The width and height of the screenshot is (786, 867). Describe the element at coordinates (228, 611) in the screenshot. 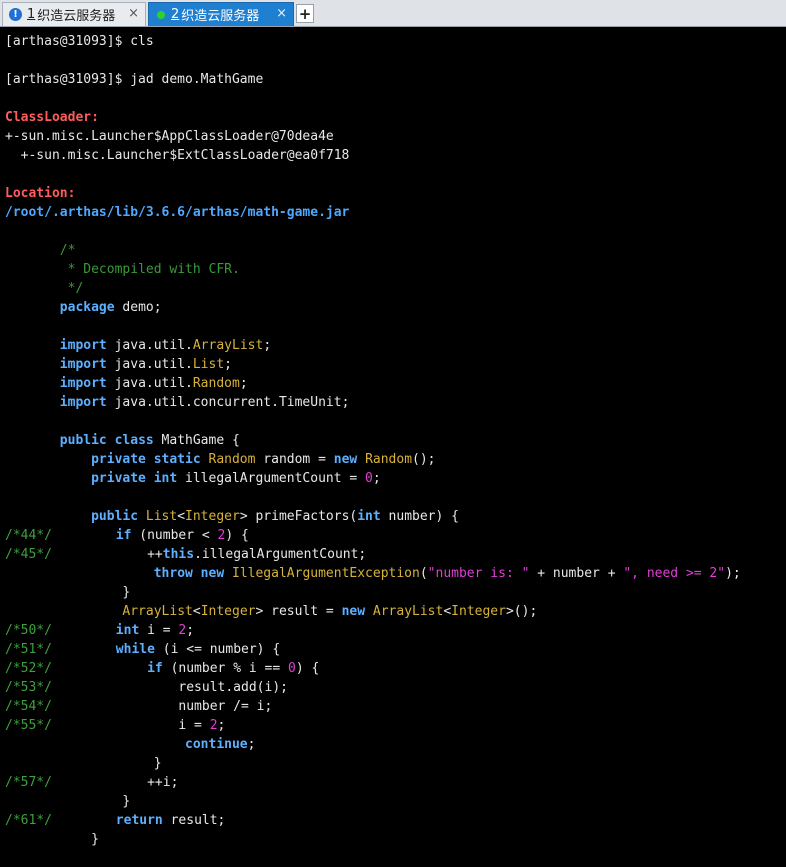

I see `code-token: Integer` at that location.